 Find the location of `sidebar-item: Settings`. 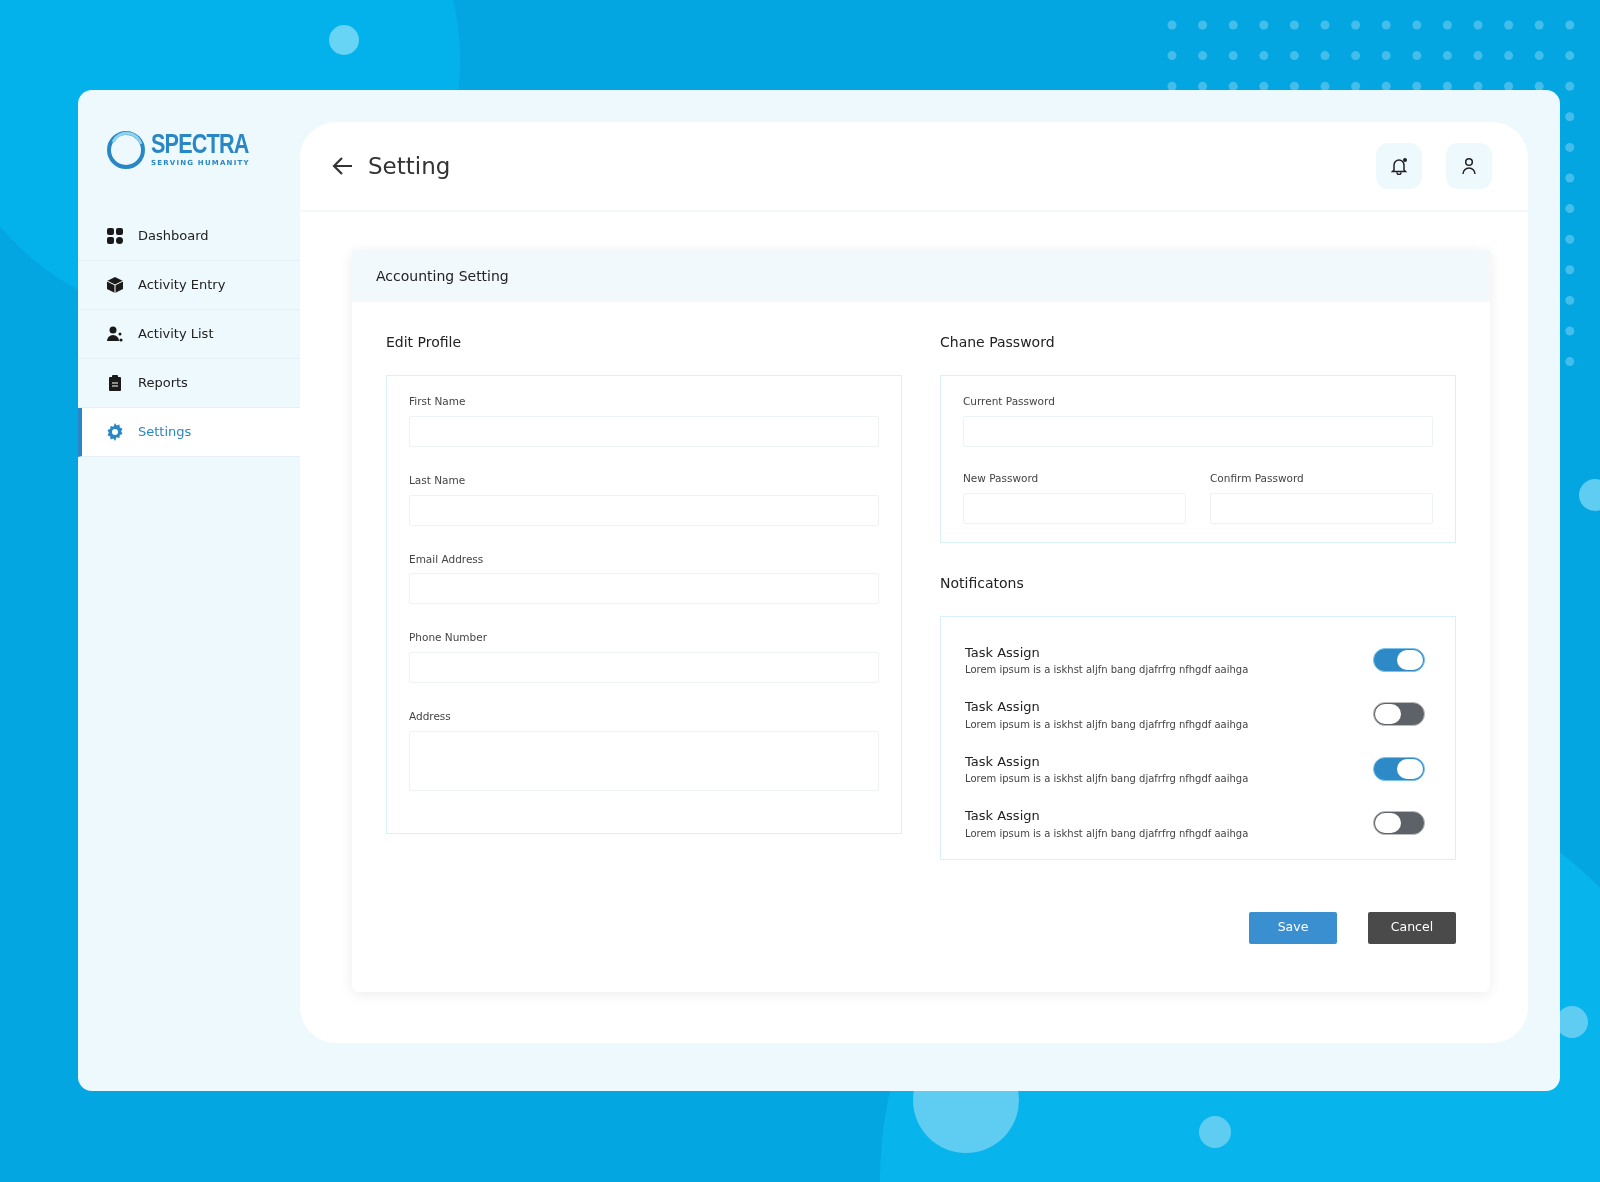

sidebar-item: Settings is located at coordinates (189, 432).